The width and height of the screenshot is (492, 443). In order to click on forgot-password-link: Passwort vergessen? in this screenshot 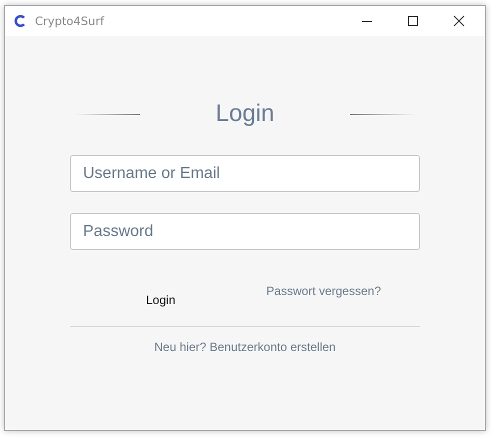, I will do `click(323, 291)`.